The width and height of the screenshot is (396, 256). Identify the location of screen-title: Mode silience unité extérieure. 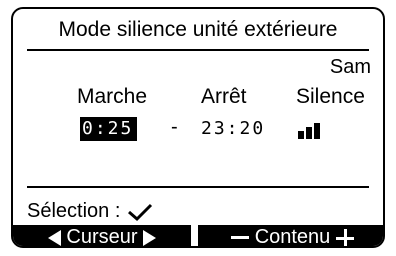
(198, 29).